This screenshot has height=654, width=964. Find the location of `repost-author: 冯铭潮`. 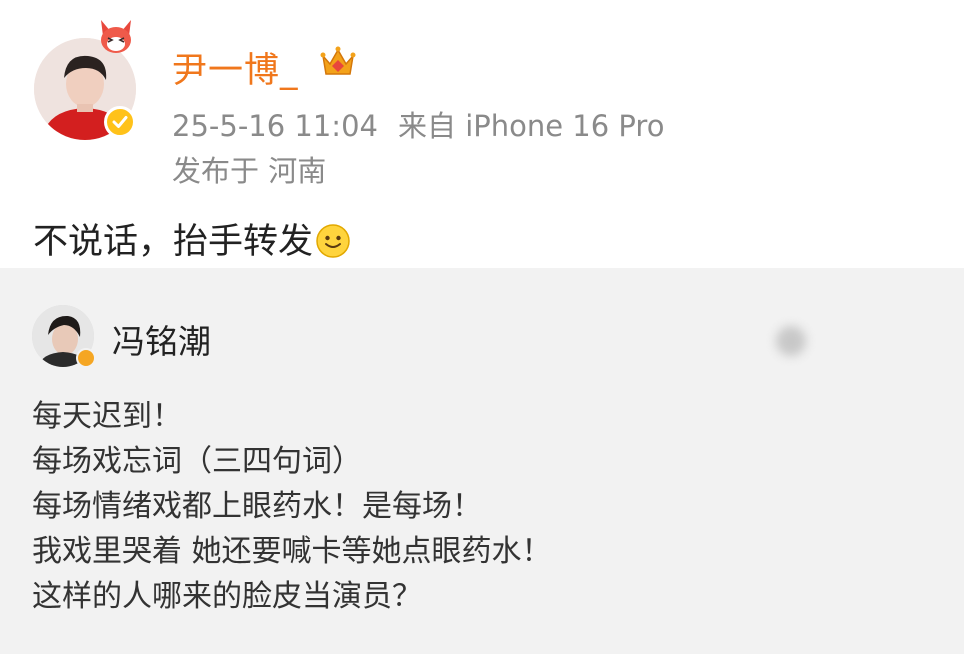

repost-author: 冯铭潮 is located at coordinates (161, 339).